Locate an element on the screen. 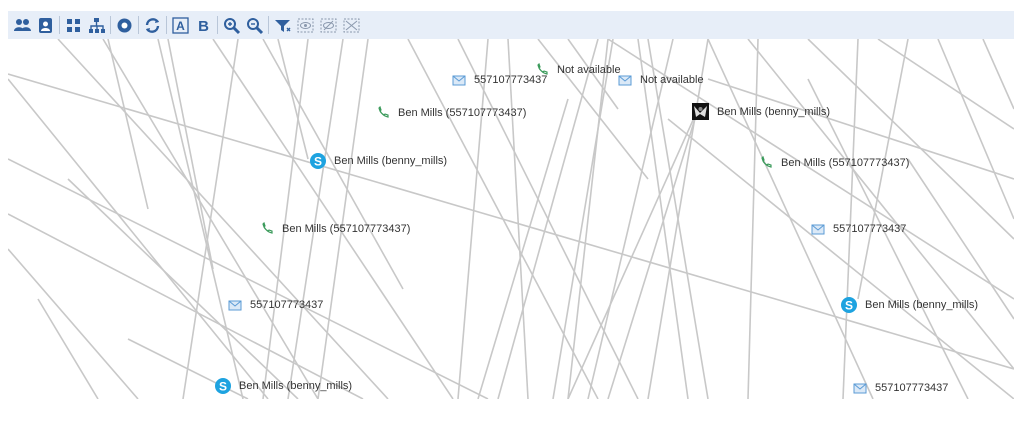 This screenshot has height=423, width=1024. show-all-icon is located at coordinates (305, 25).